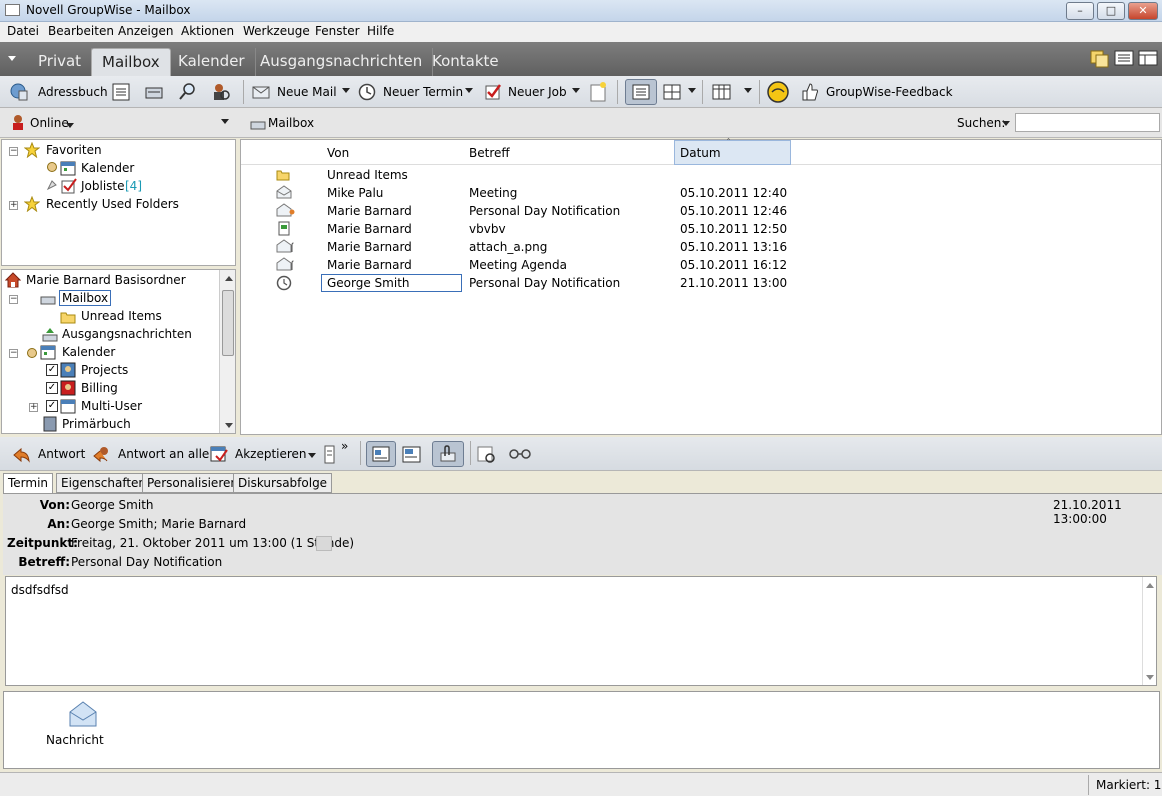 Image resolution: width=1162 pixels, height=796 pixels. What do you see at coordinates (337, 31) in the screenshot?
I see `menu-fenster: Fenster` at bounding box center [337, 31].